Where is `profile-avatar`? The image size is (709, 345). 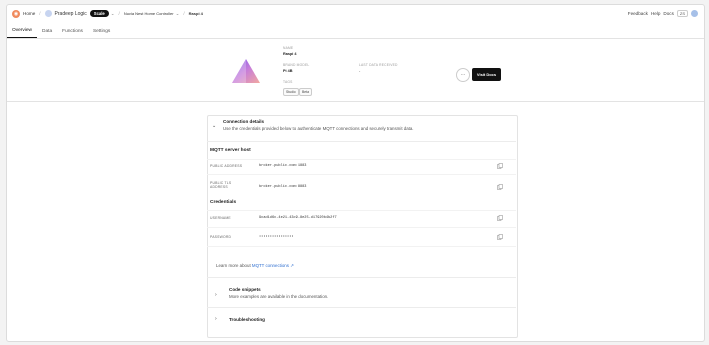
profile-avatar is located at coordinates (694, 13).